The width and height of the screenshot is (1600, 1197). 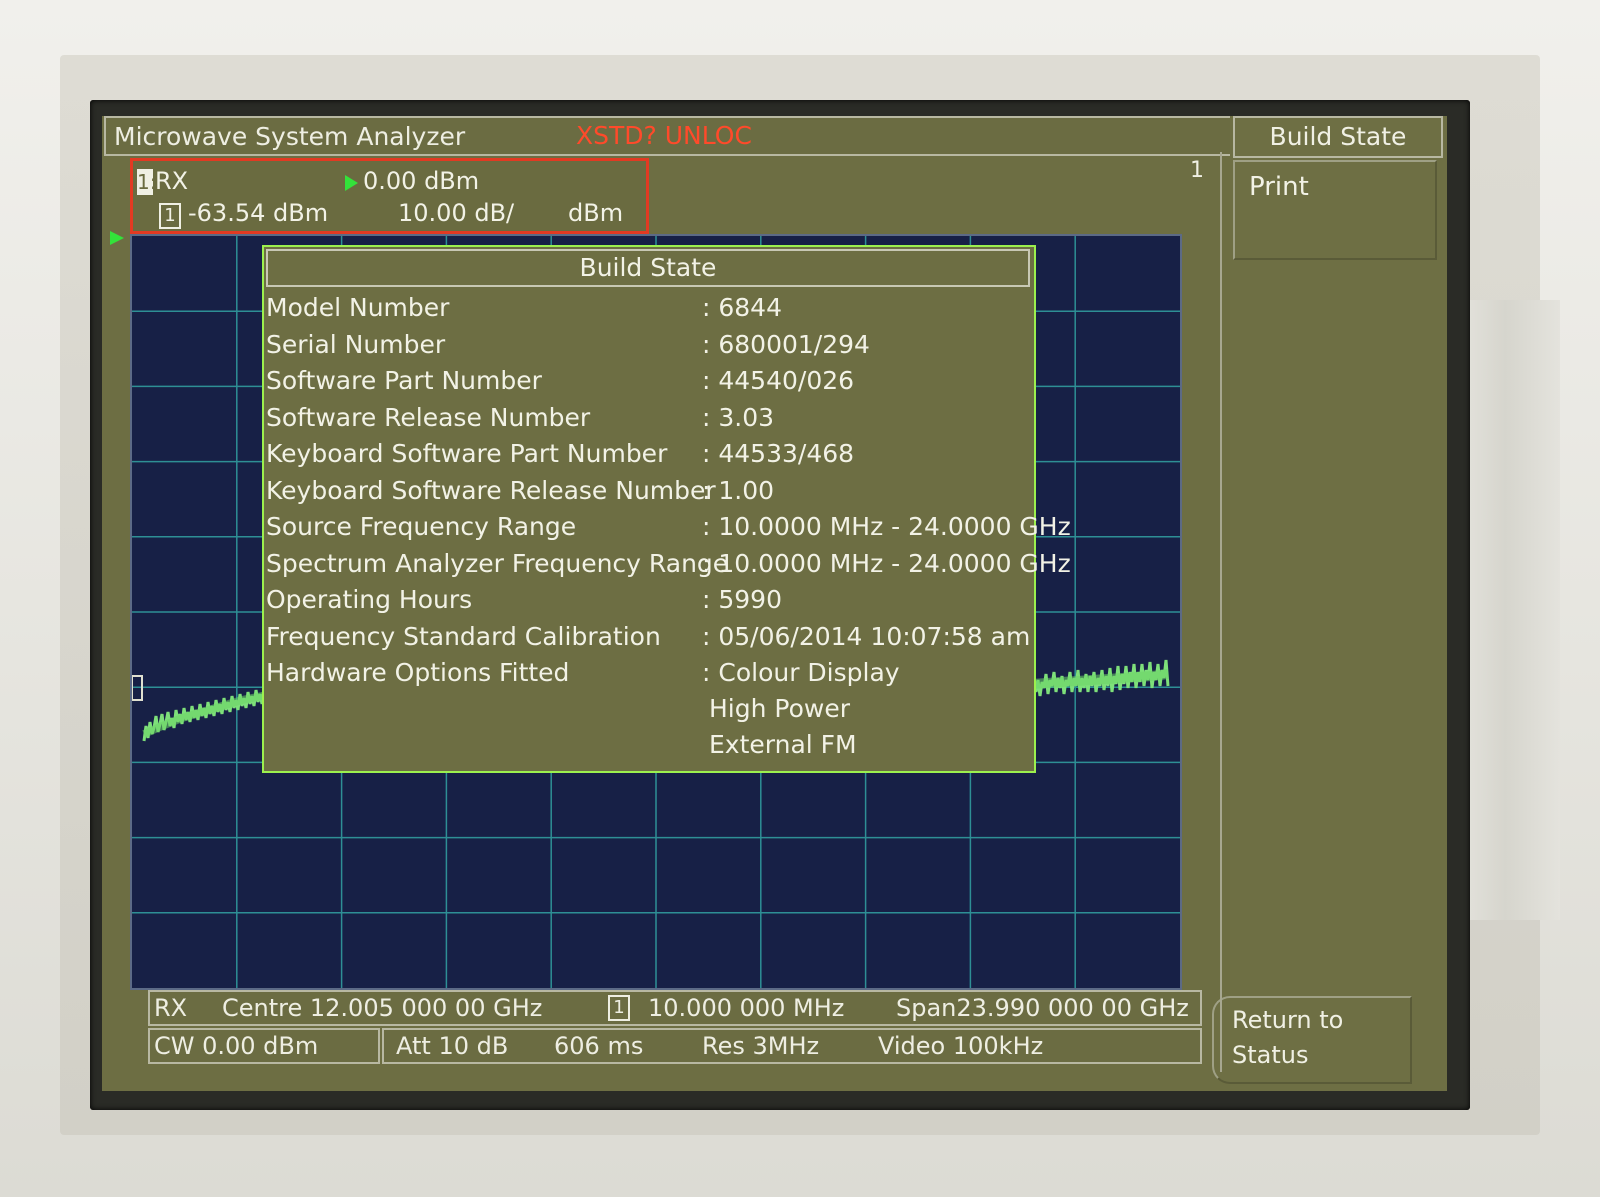 What do you see at coordinates (382, 1008) in the screenshot?
I see `centre-frequency: Centre 12.005 000 00 GHz` at bounding box center [382, 1008].